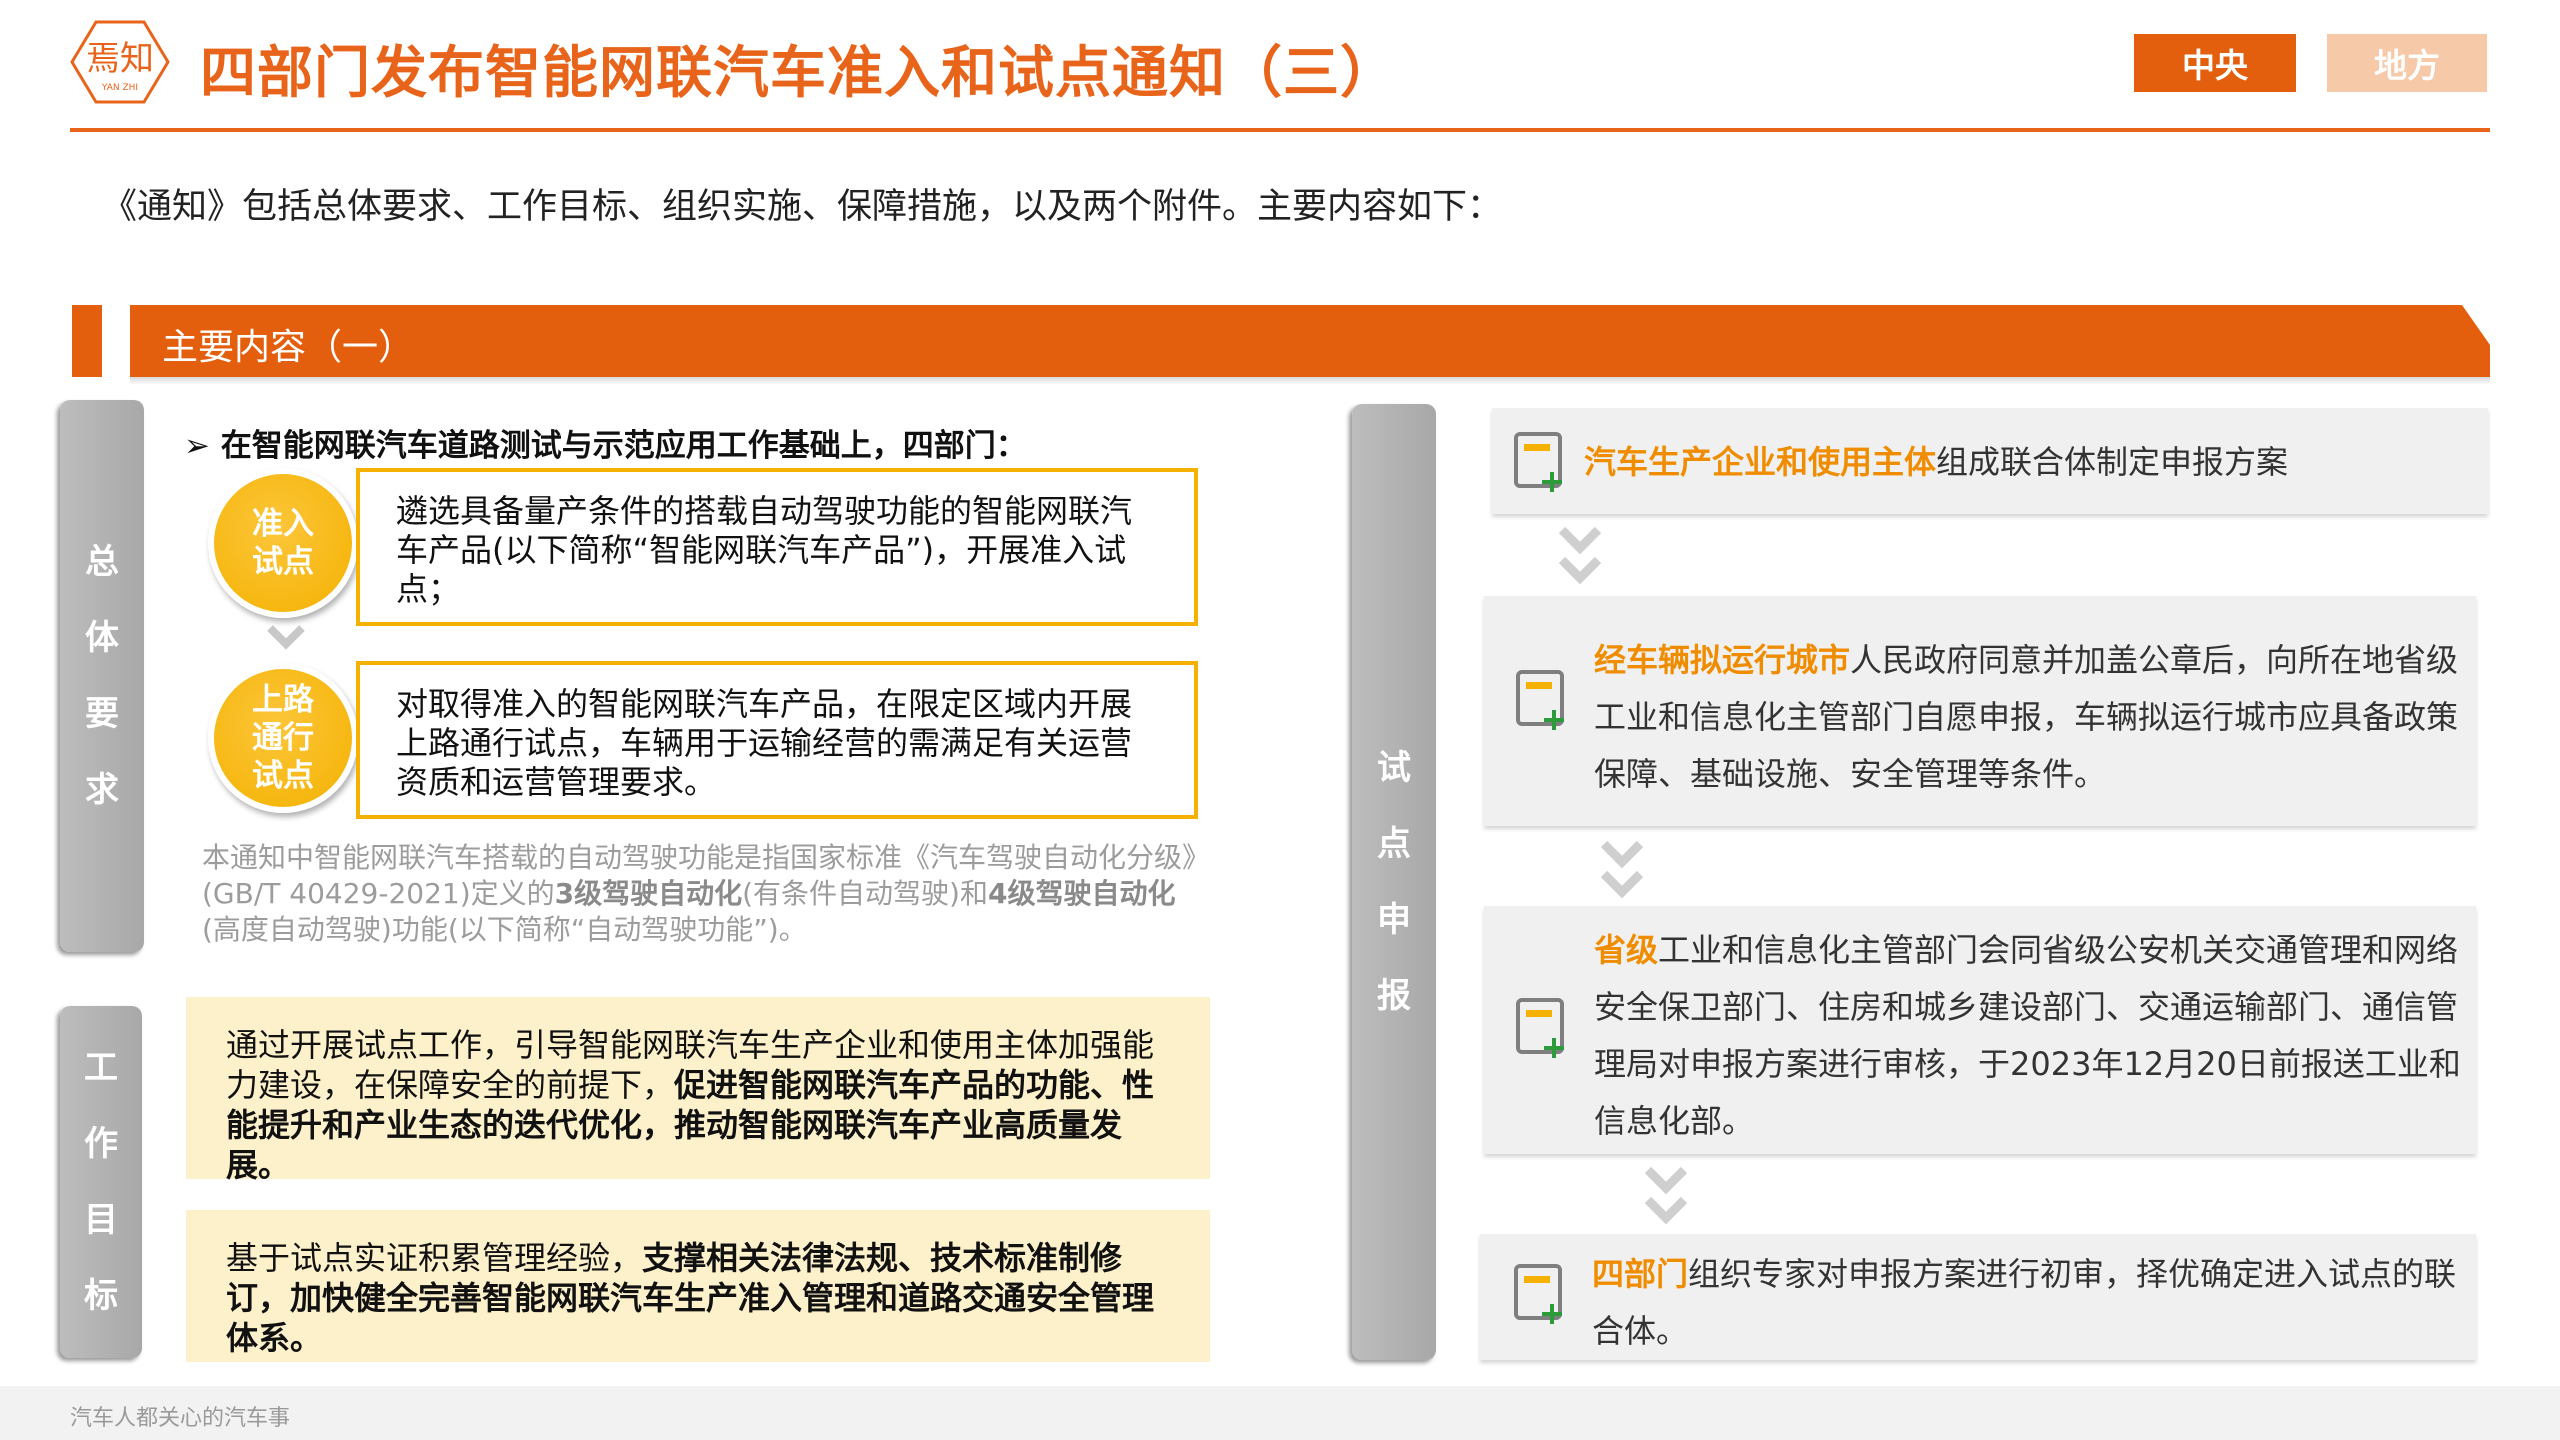  I want to click on note-text: (有条件自动驾驶)和, so click(865, 893).